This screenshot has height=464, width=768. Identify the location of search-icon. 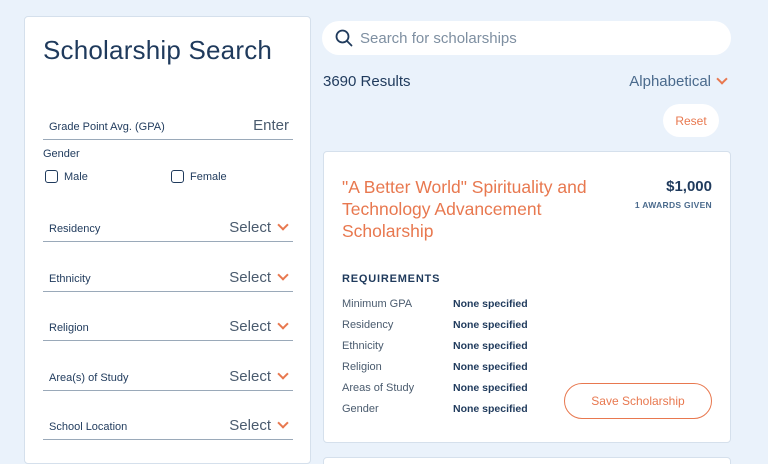
(344, 38).